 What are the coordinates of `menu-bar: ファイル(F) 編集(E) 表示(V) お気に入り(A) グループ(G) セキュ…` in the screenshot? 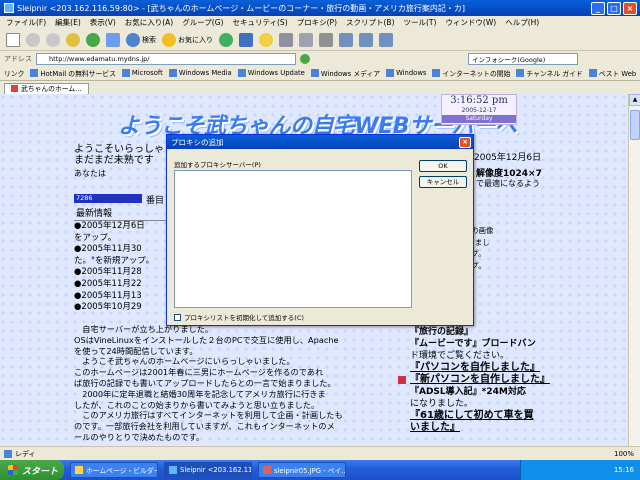 It's located at (320, 22).